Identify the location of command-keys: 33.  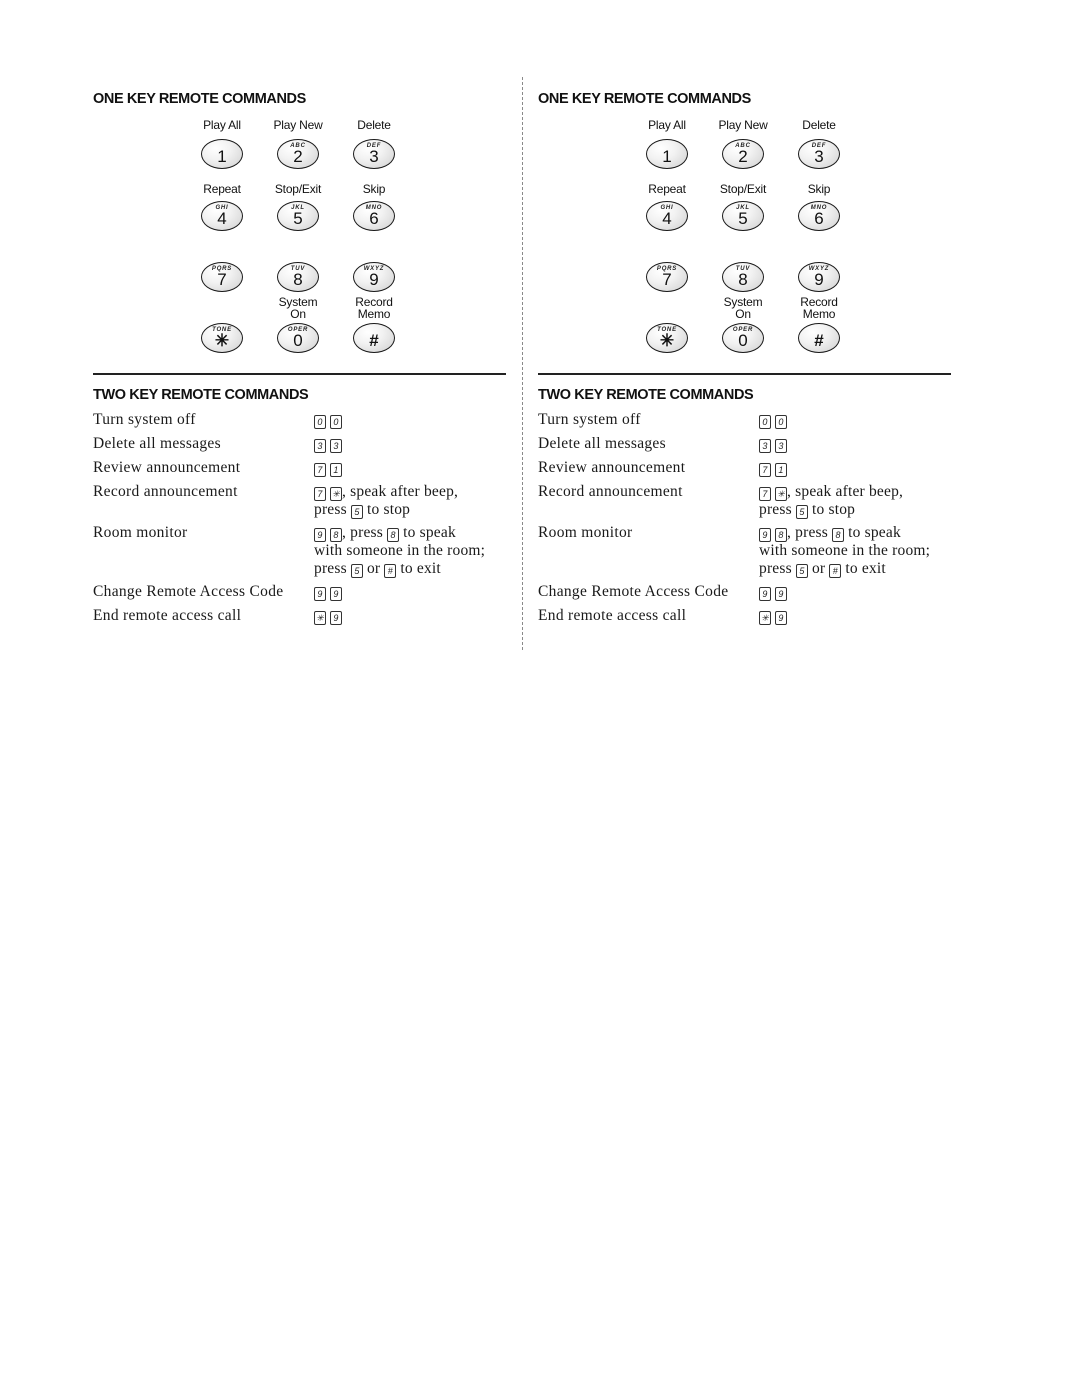
(414, 444).